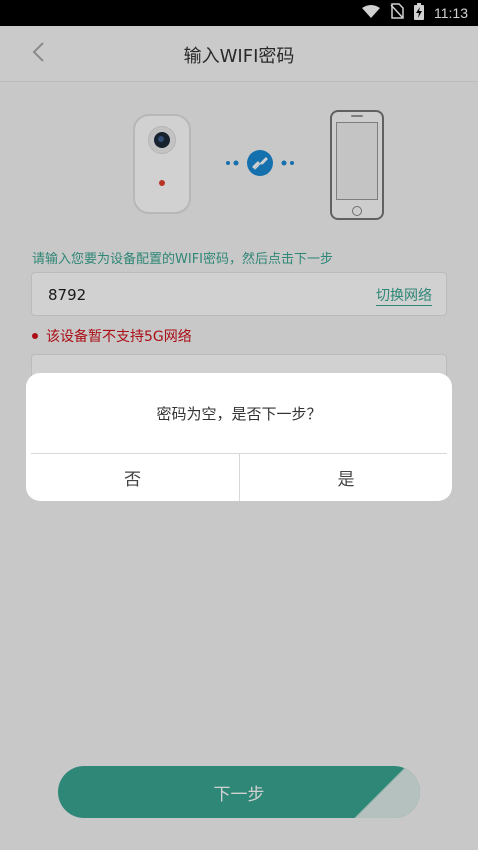  Describe the element at coordinates (239, 414) in the screenshot. I see `dialog-message: 密码为空，是否下一步？` at that location.